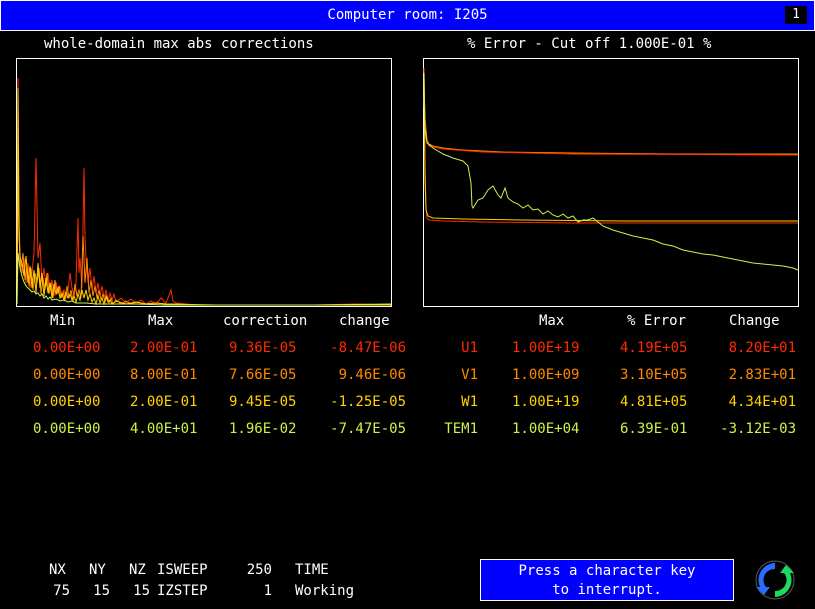  Describe the element at coordinates (607, 571) in the screenshot. I see `interrupt-line-1: Press a character key` at that location.